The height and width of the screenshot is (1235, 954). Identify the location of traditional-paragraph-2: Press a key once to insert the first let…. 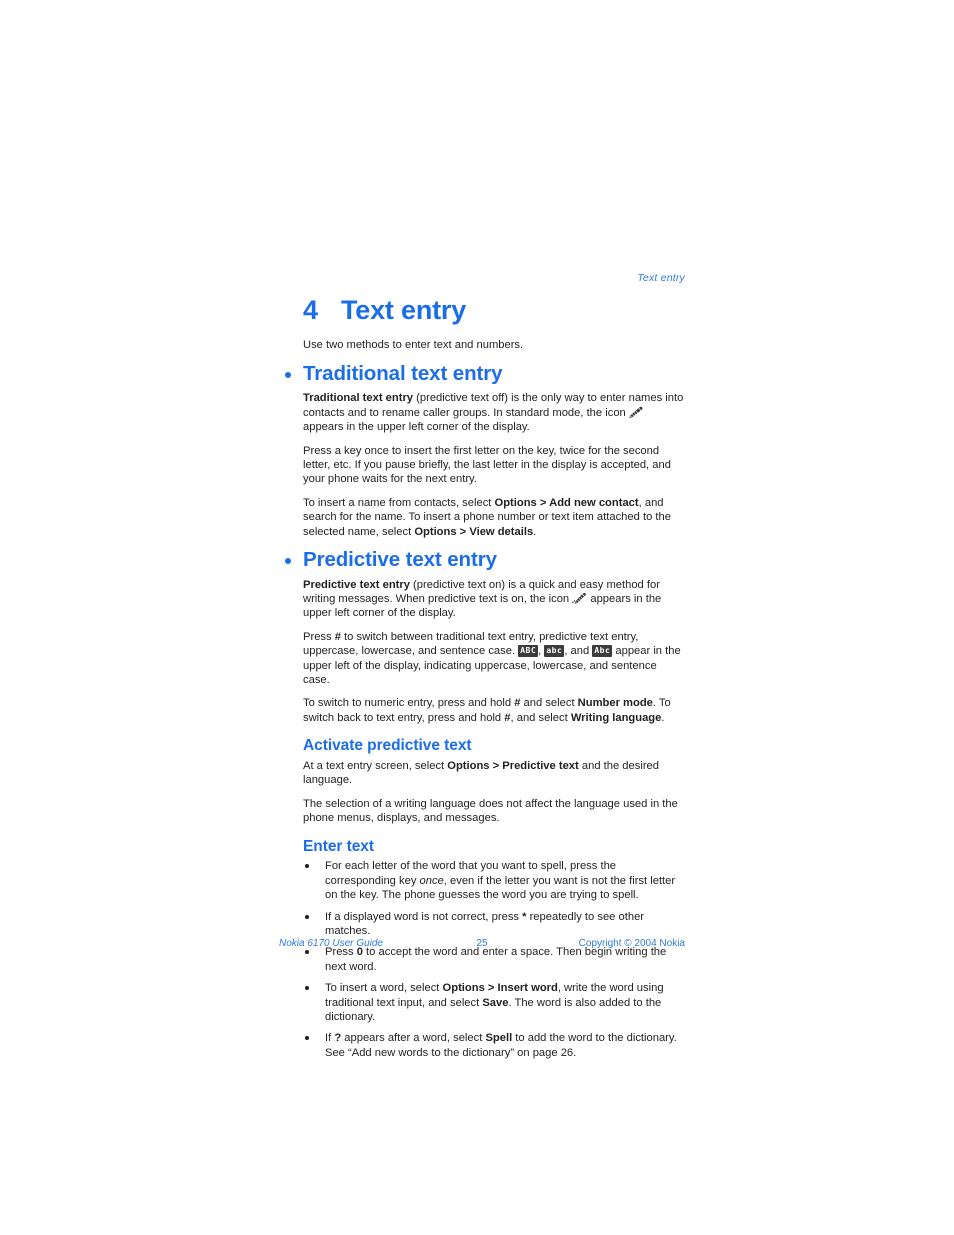
(487, 465).